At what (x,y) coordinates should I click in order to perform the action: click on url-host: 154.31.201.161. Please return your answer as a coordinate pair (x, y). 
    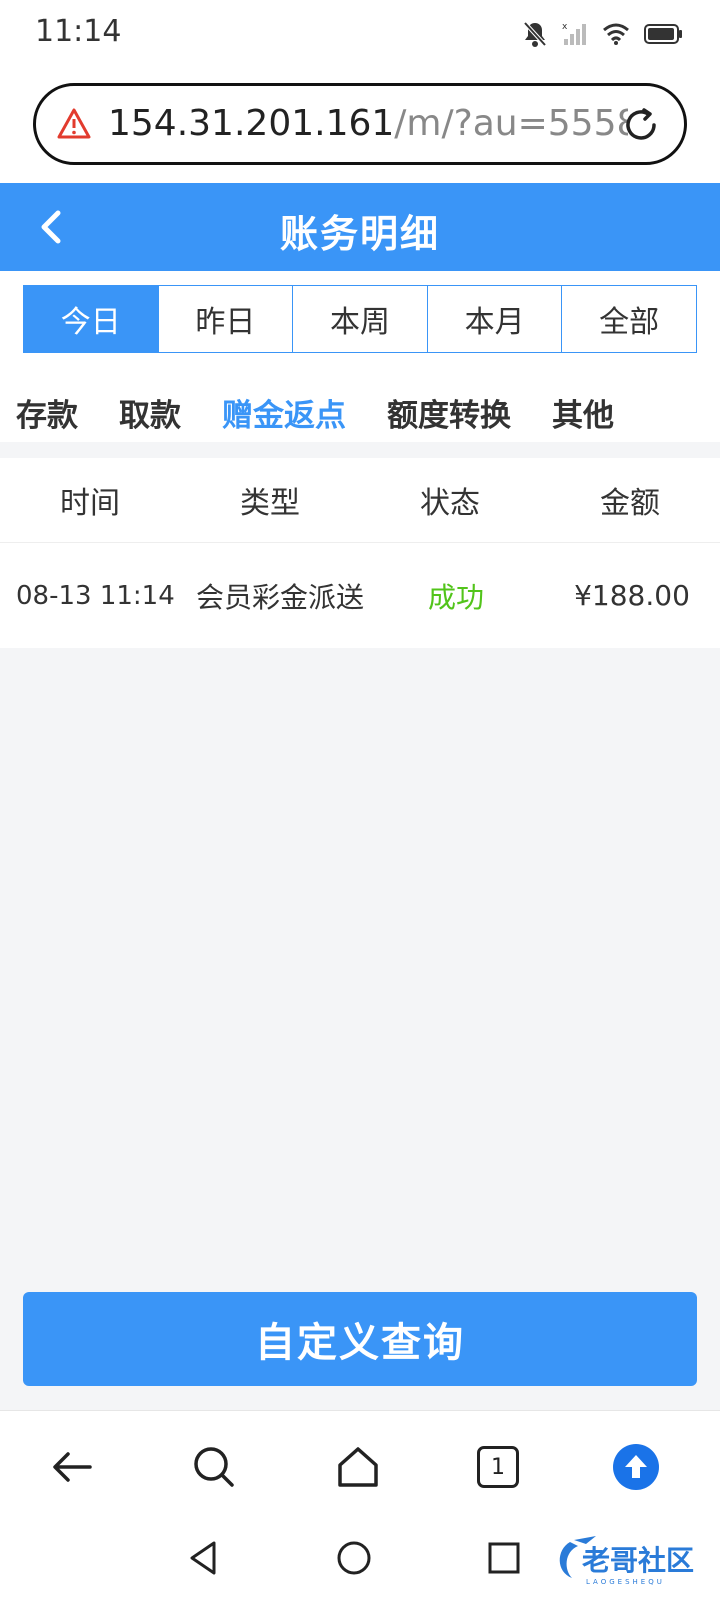
    Looking at the image, I should click on (251, 123).